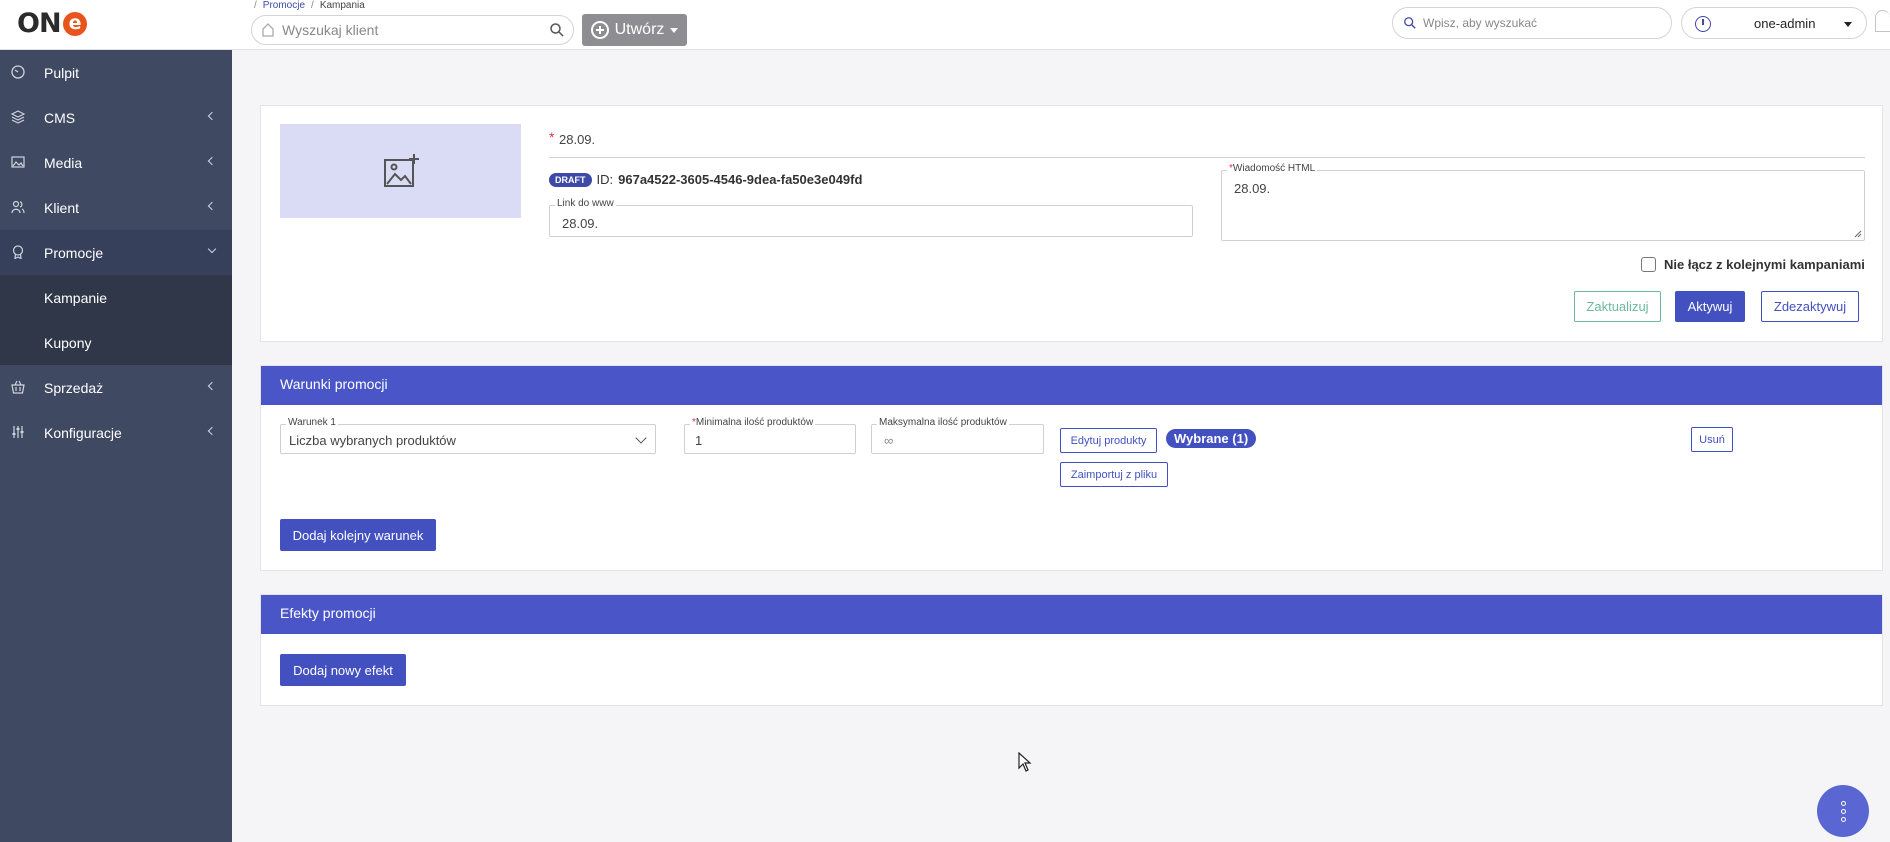 Image resolution: width=1890 pixels, height=842 pixels. I want to click on campaign-name-value: 28.09., so click(577, 139).